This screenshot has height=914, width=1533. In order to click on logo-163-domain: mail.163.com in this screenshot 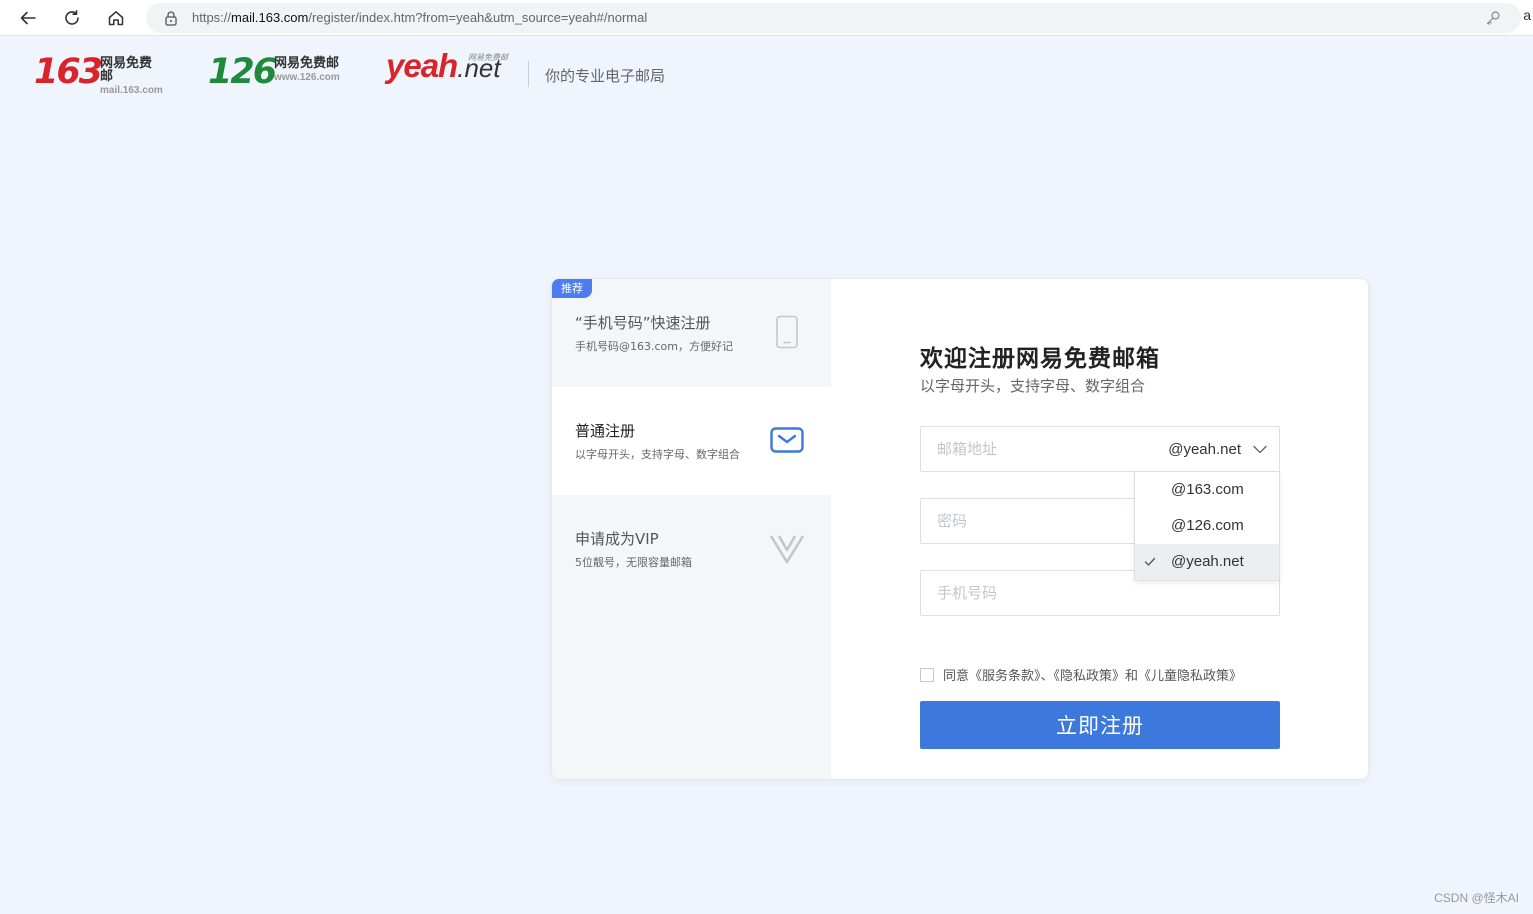, I will do `click(131, 90)`.